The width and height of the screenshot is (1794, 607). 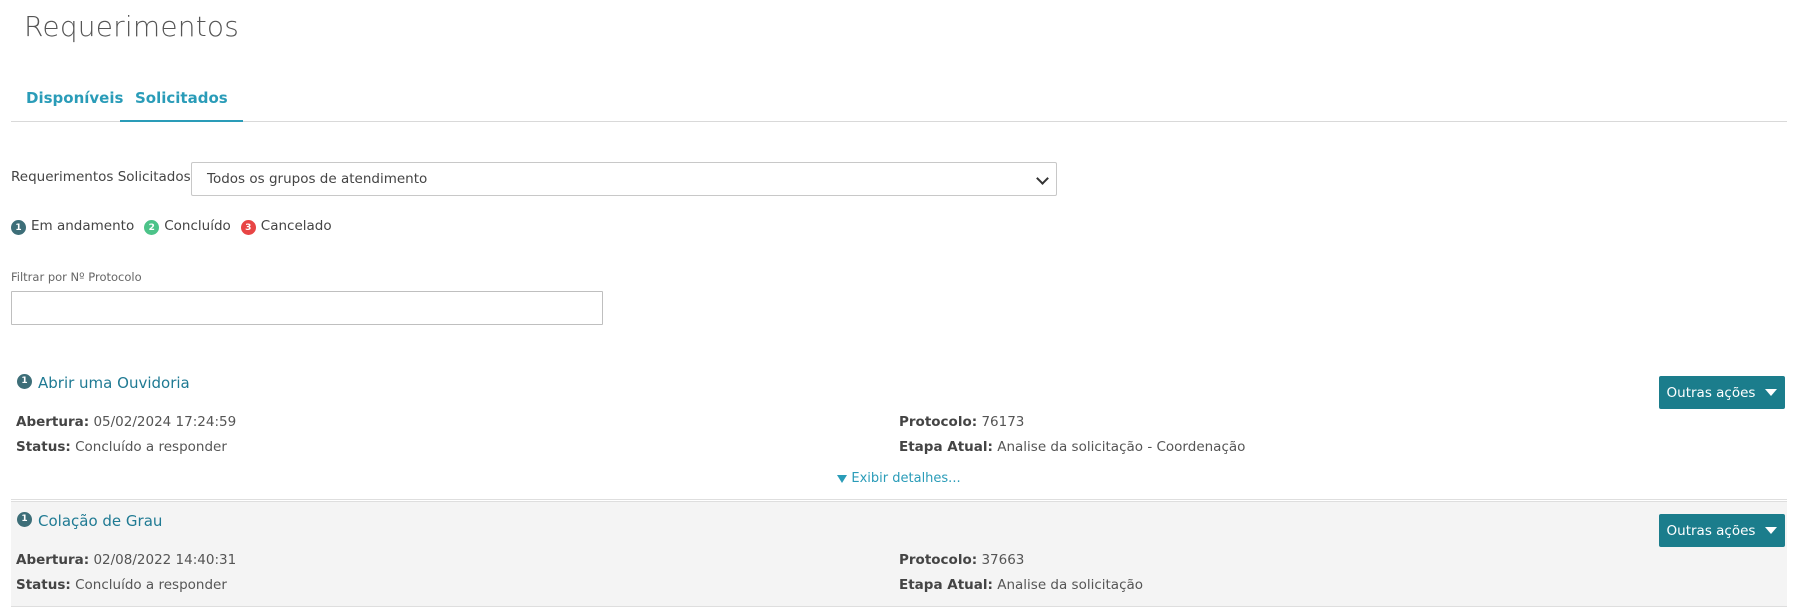 What do you see at coordinates (165, 422) in the screenshot?
I see `opening-value: 05/02/2024 17:24:59` at bounding box center [165, 422].